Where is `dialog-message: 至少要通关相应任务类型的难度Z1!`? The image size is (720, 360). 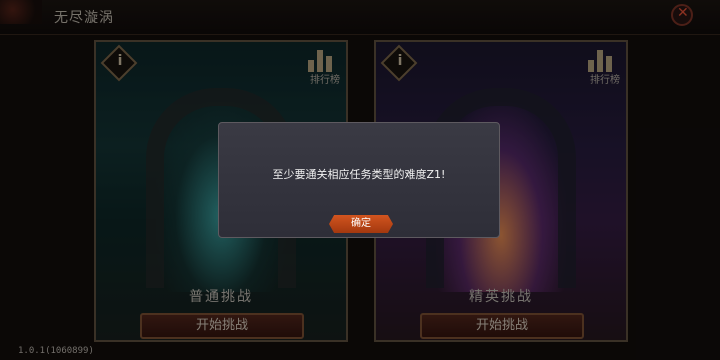 dialog-message: 至少要通关相应任务类型的难度Z1! is located at coordinates (359, 174).